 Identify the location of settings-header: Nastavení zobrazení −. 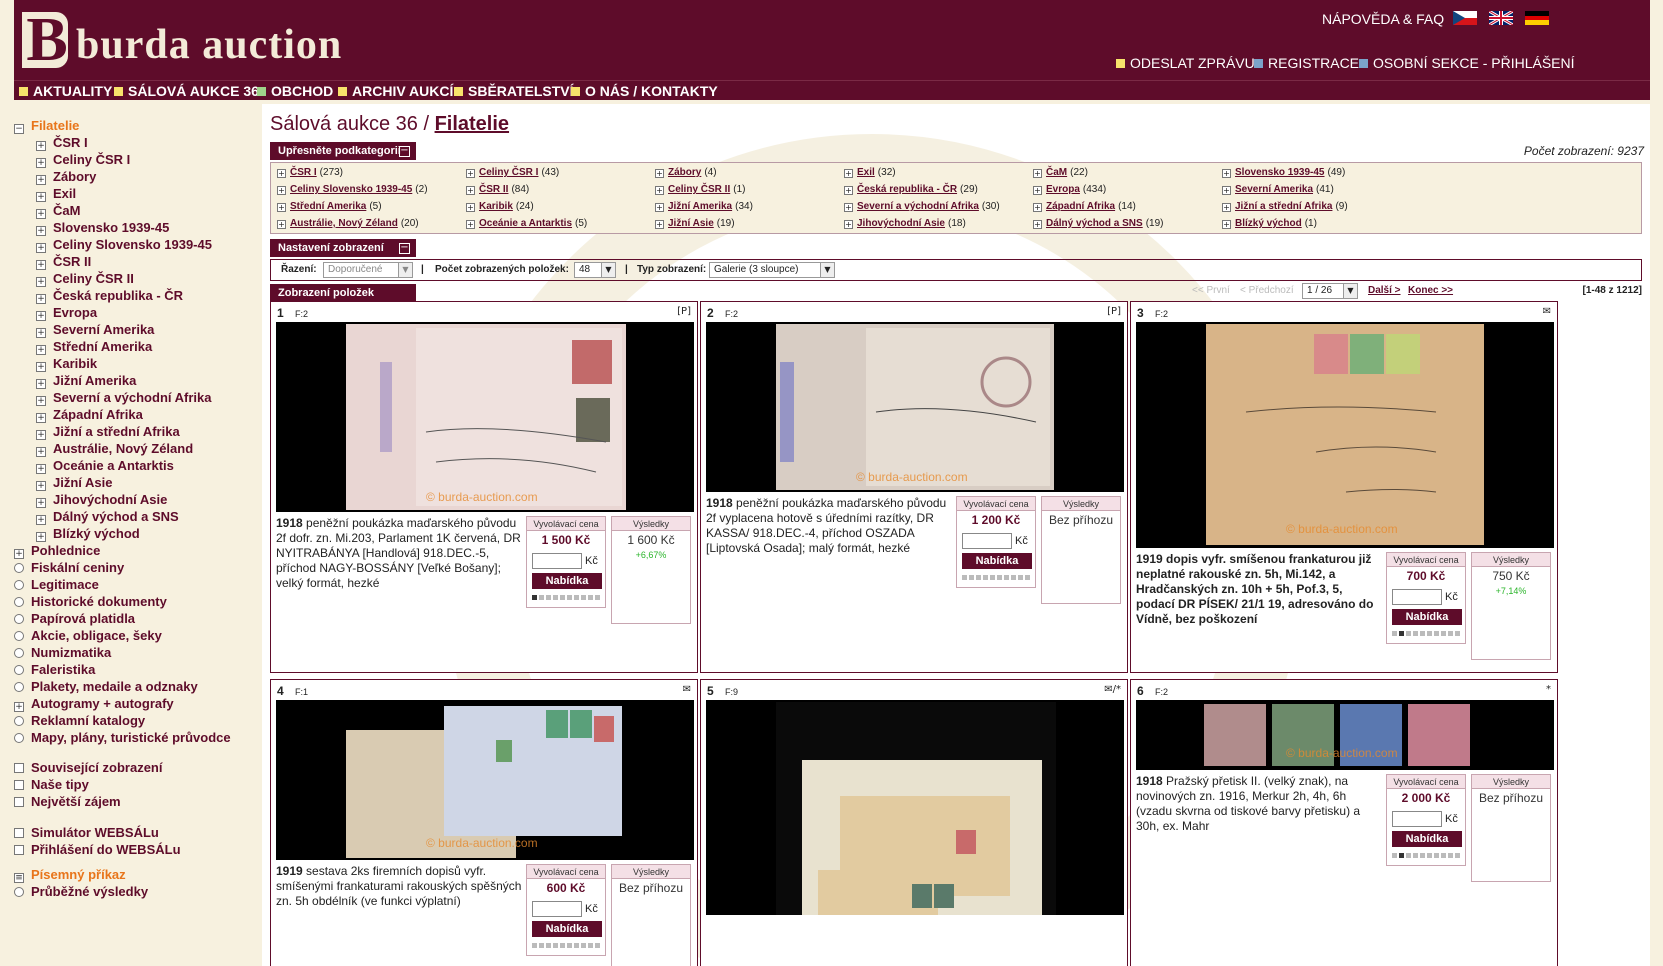
(343, 248).